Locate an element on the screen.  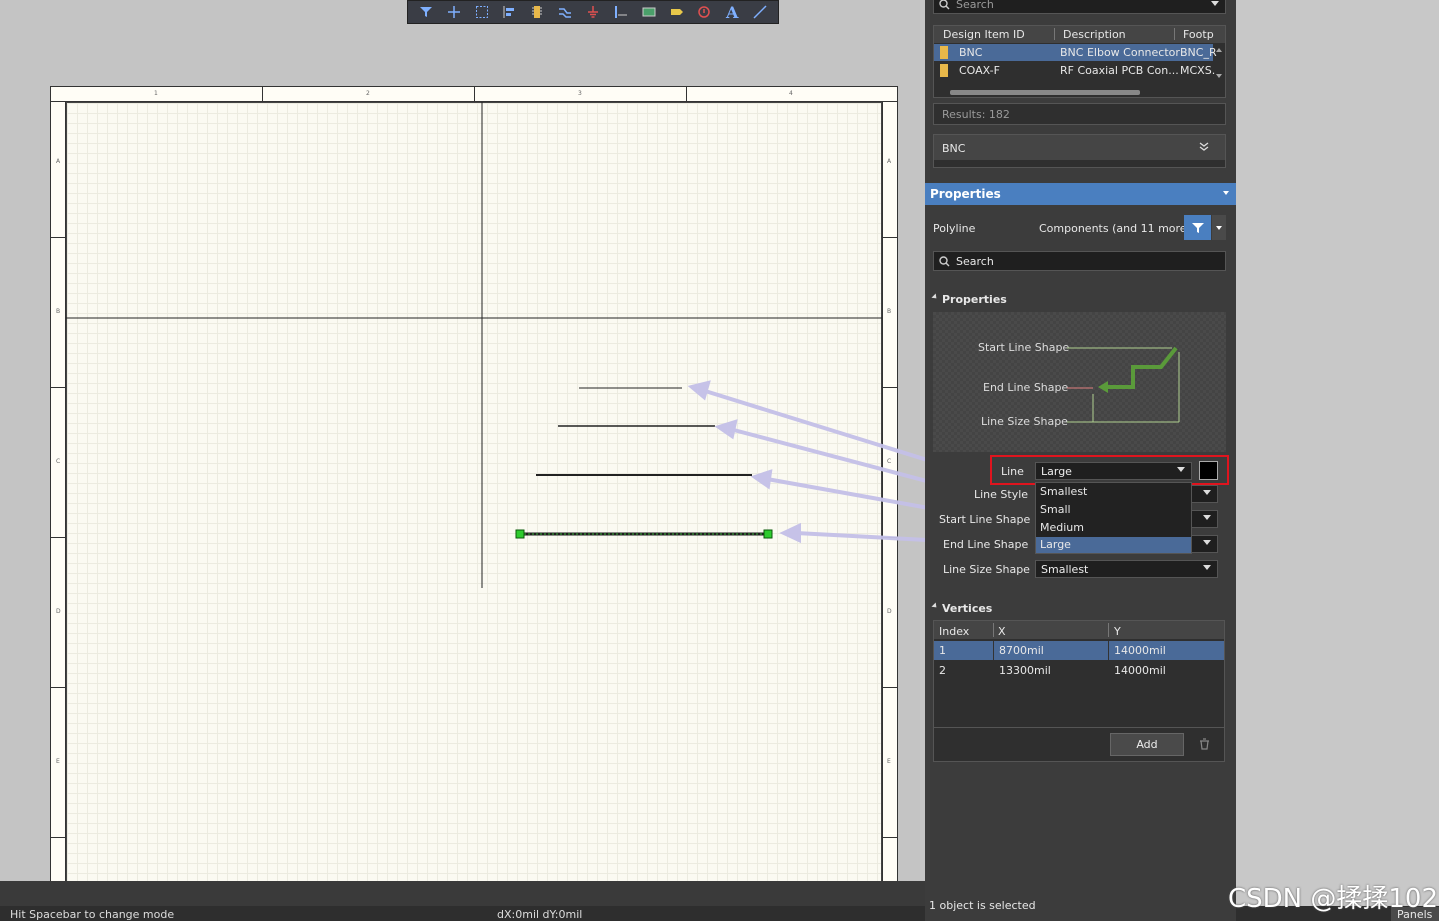
vertical-scrollbar is located at coordinates (1219, 67).